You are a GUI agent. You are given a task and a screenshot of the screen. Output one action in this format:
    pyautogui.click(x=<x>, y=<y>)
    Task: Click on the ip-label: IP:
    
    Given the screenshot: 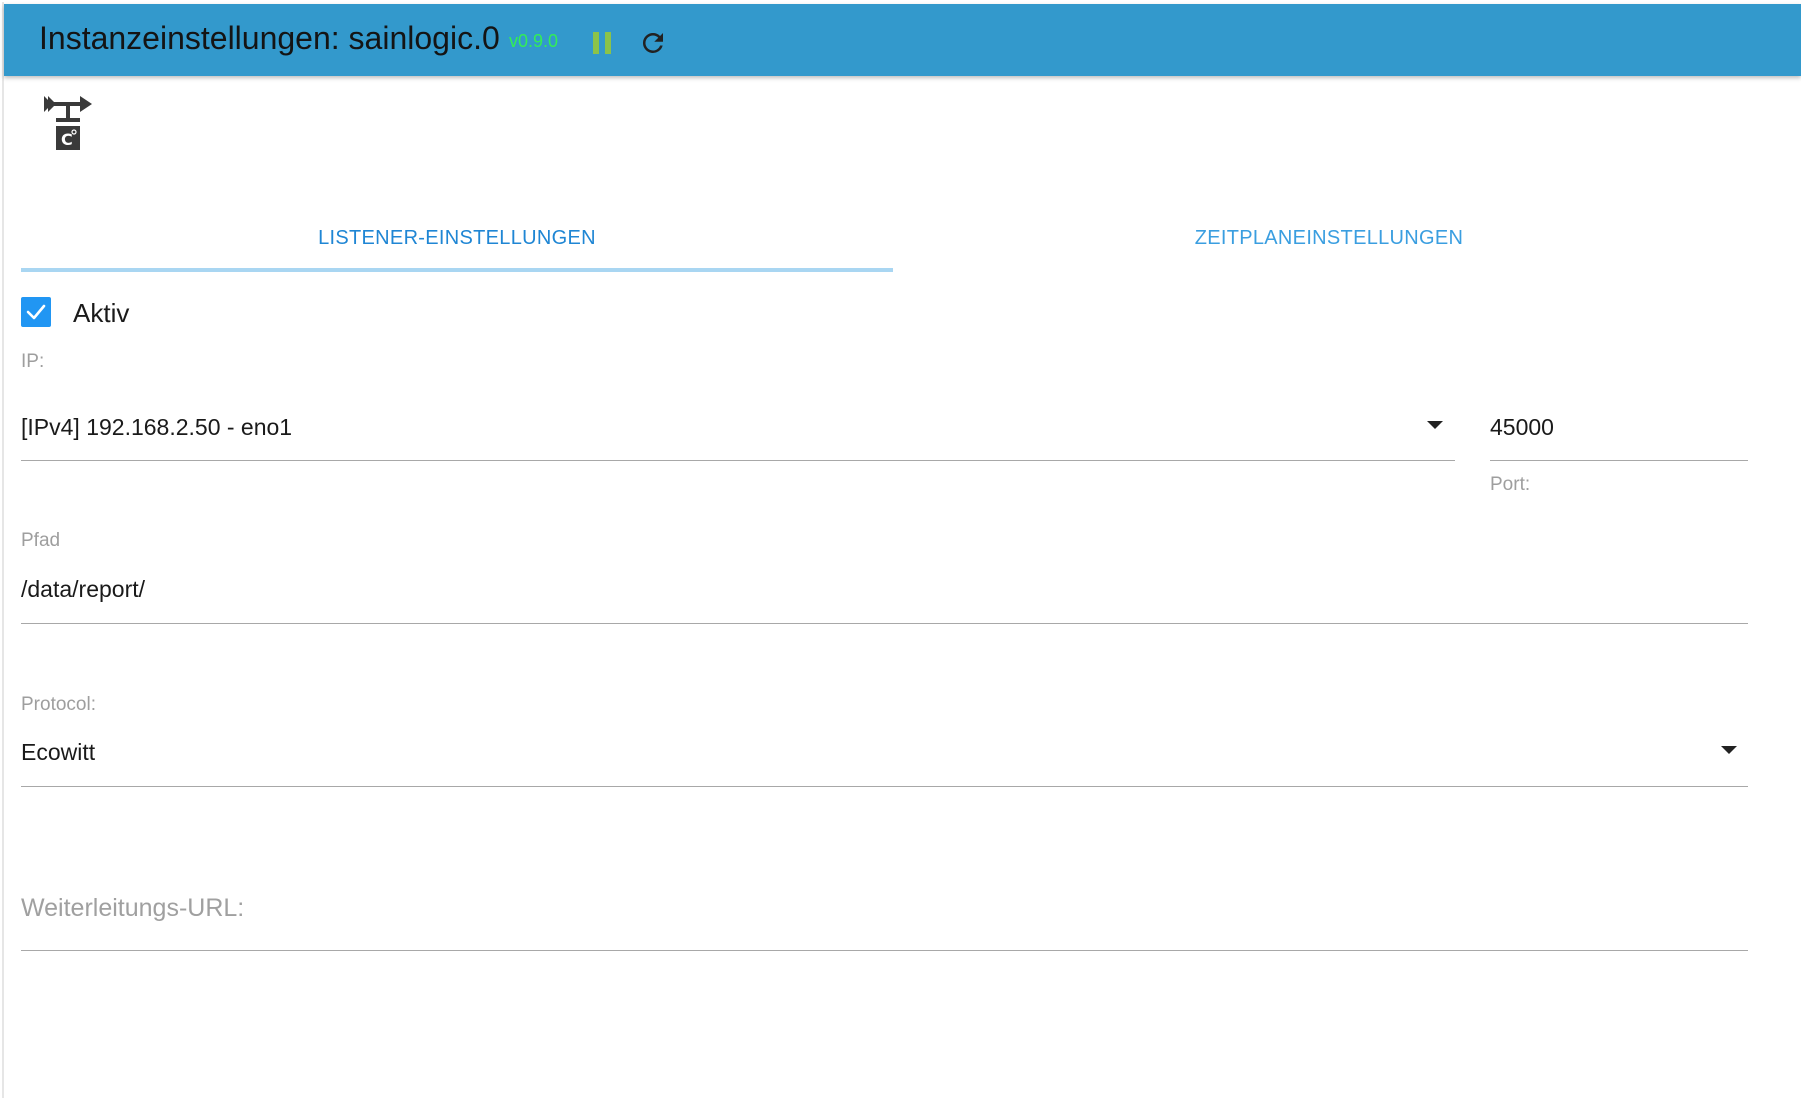 What is the action you would take?
    pyautogui.click(x=33, y=361)
    